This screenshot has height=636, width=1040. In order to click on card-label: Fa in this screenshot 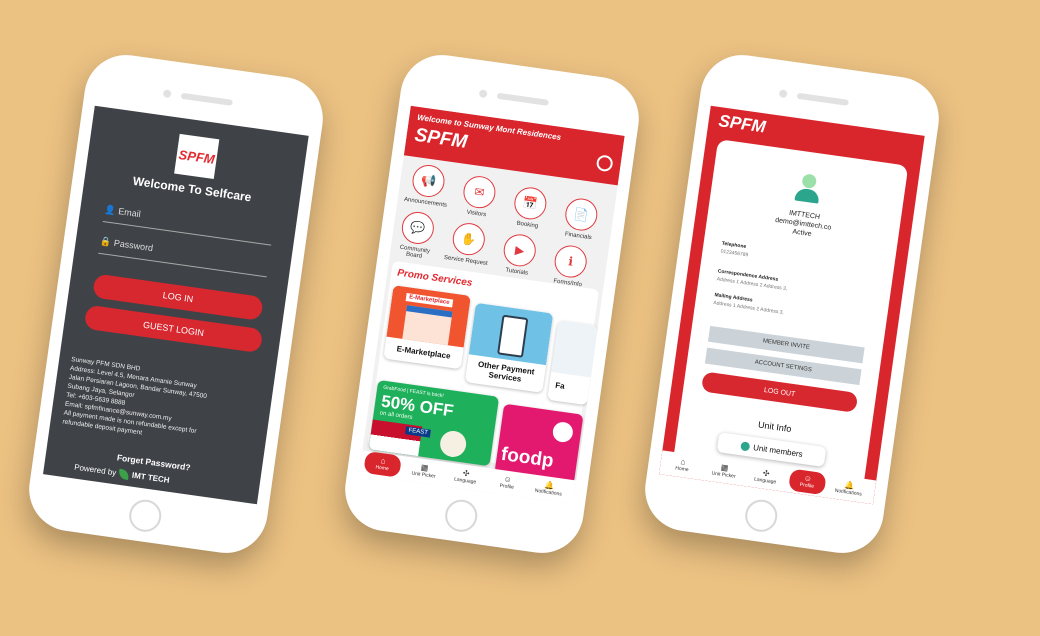, I will do `click(560, 385)`.